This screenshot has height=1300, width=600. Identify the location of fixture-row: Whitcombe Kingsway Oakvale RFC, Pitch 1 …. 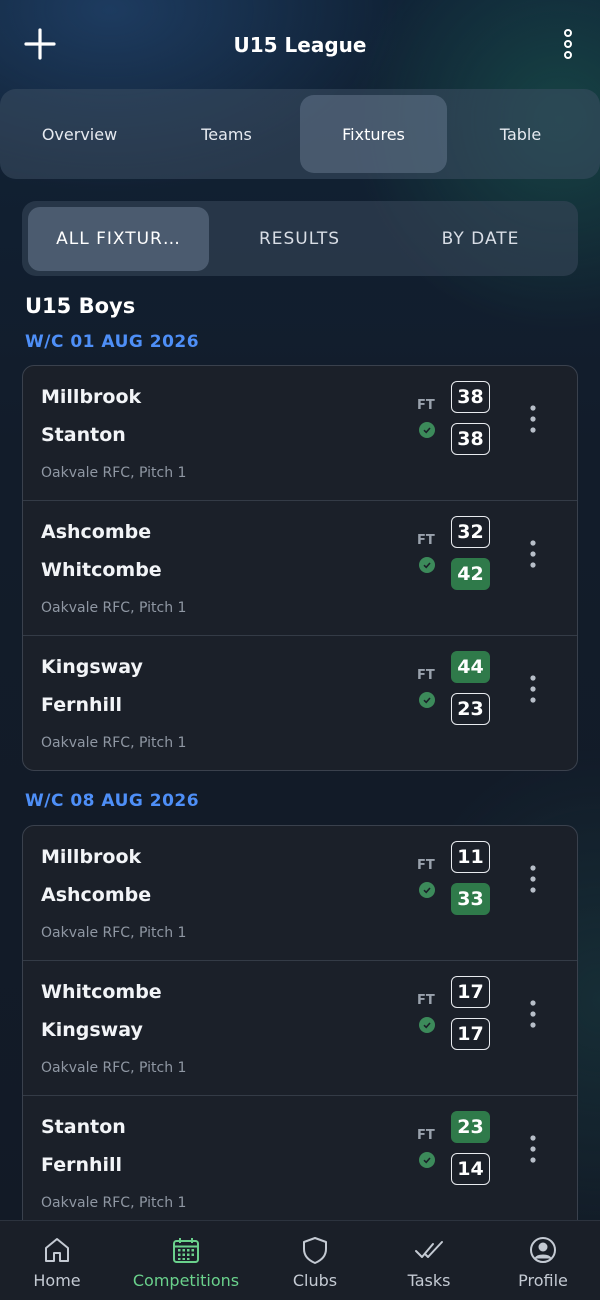
(300, 1028).